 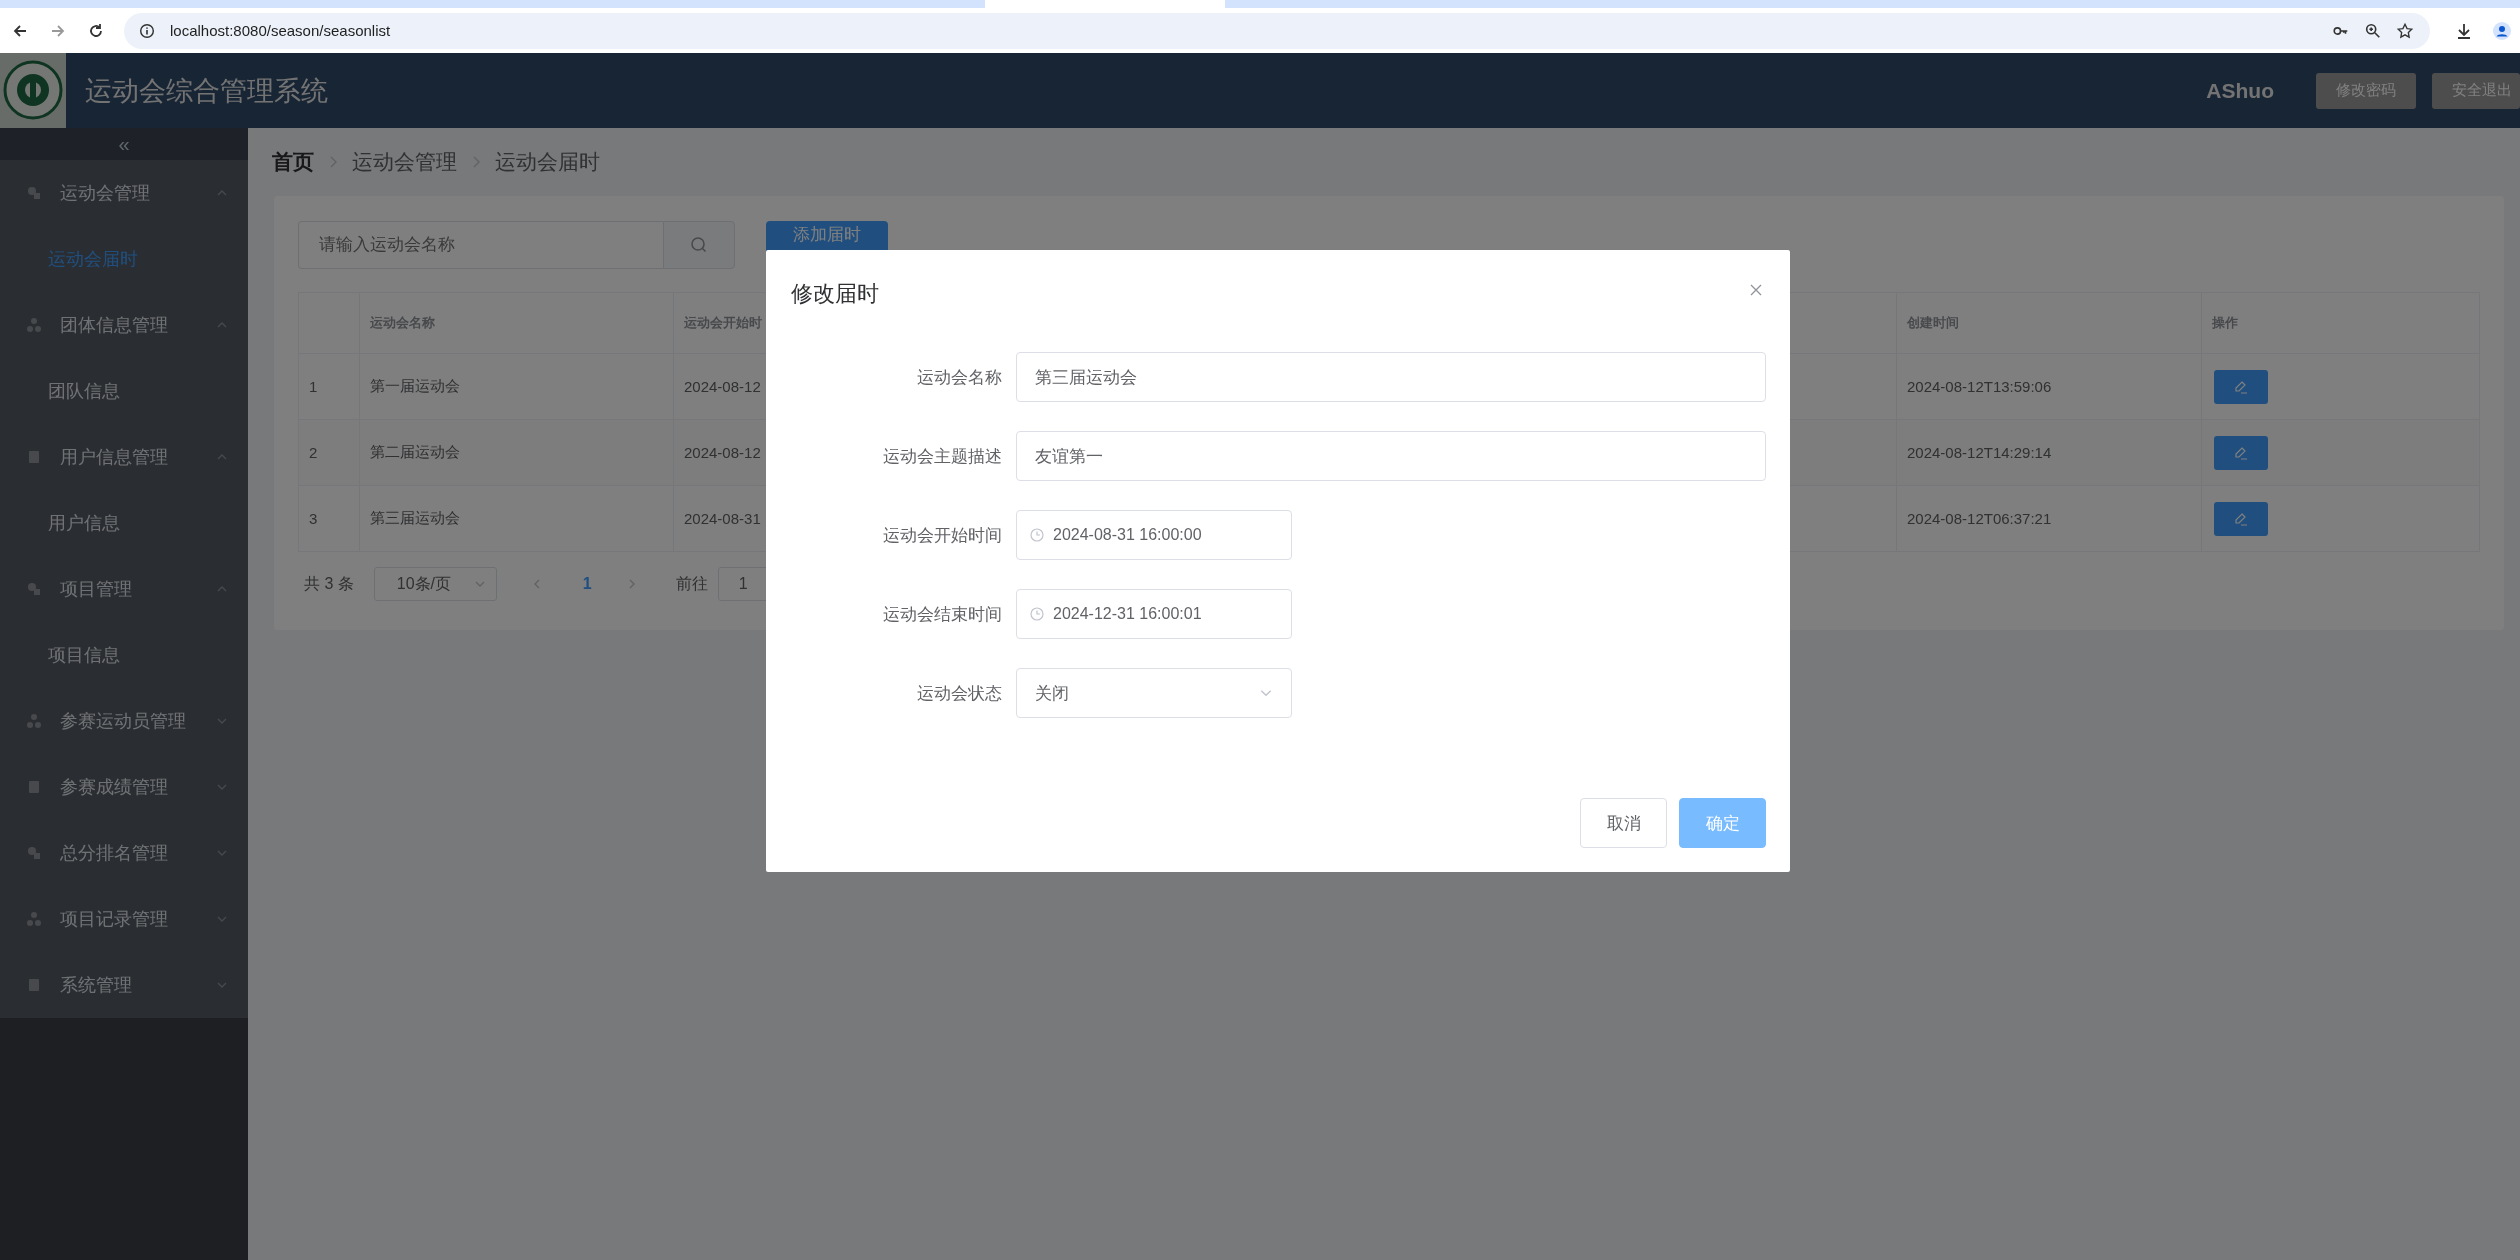 What do you see at coordinates (34, 325) in the screenshot?
I see `group-icon` at bounding box center [34, 325].